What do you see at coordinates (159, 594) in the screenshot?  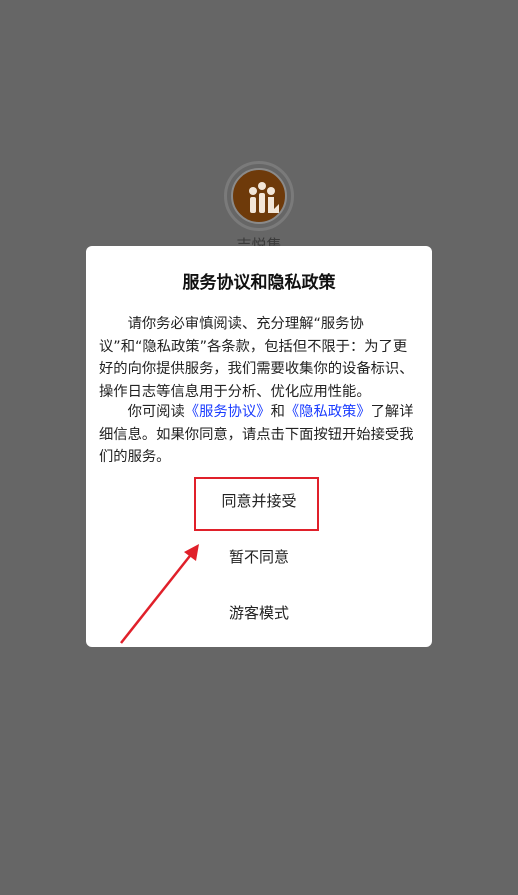 I see `annotation-arrow-icon` at bounding box center [159, 594].